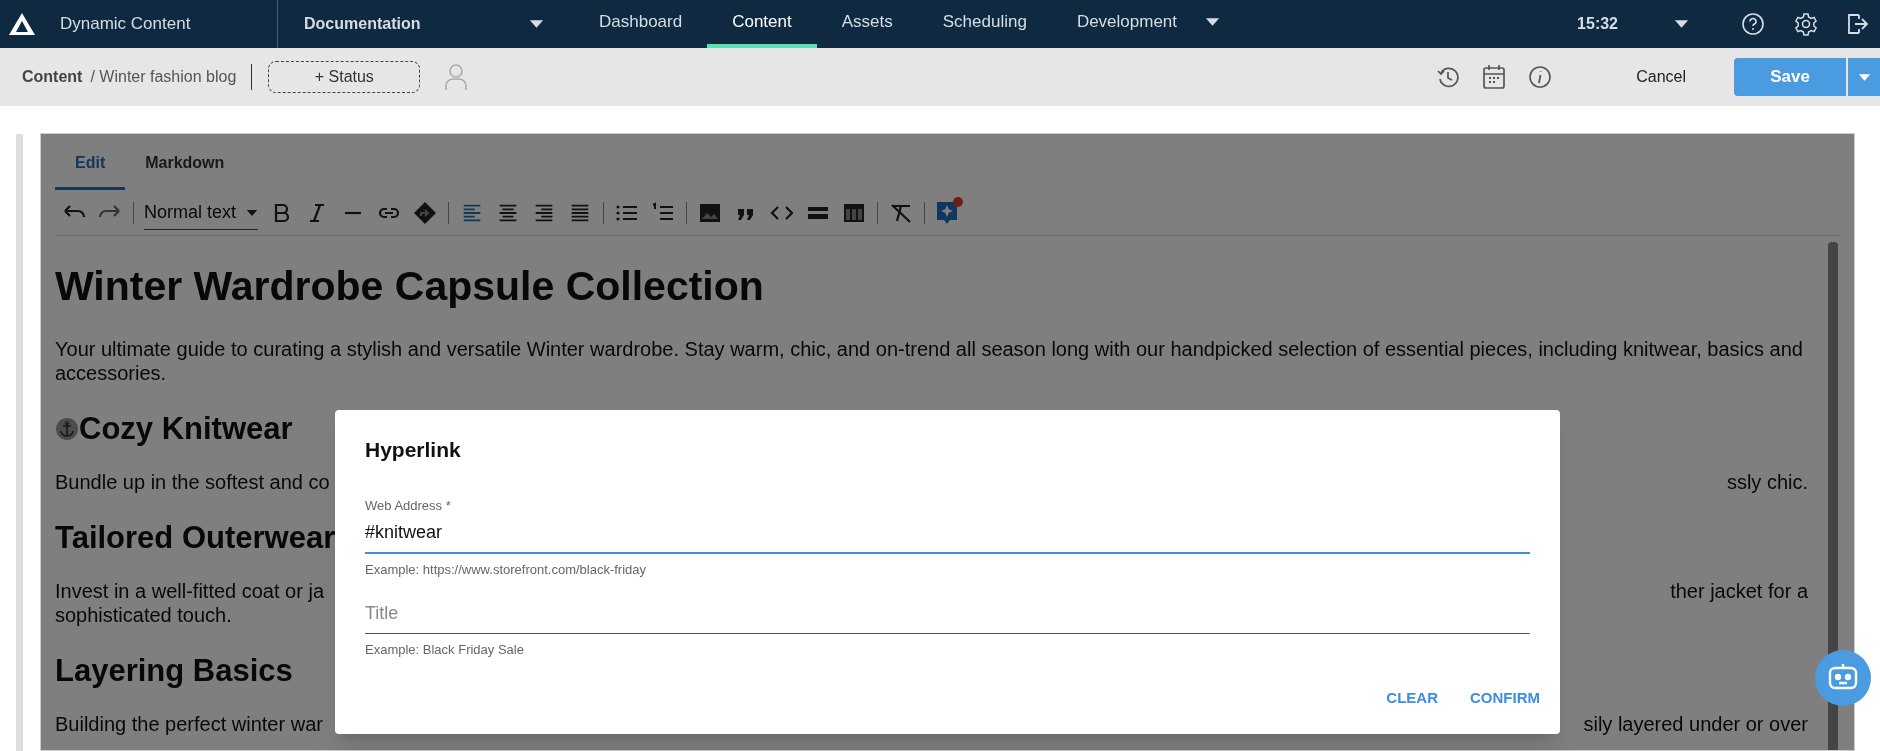  Describe the element at coordinates (22, 24) in the screenshot. I see `logo-icon` at that location.